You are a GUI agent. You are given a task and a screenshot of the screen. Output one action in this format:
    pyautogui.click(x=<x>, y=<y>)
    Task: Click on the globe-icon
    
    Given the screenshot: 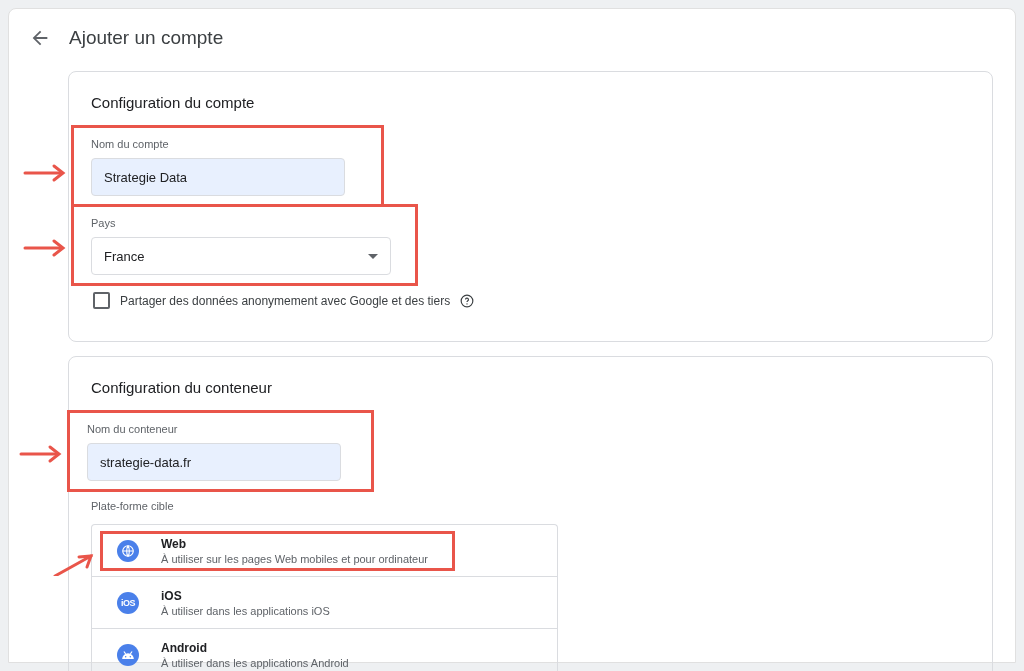 What is the action you would take?
    pyautogui.click(x=128, y=550)
    